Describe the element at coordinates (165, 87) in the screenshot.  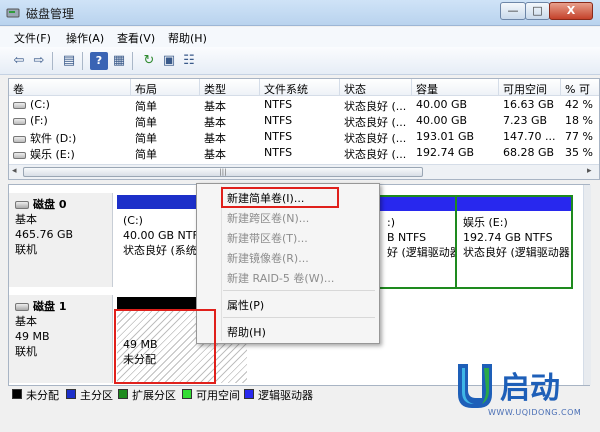
I see `column-header-layout: 布局` at that location.